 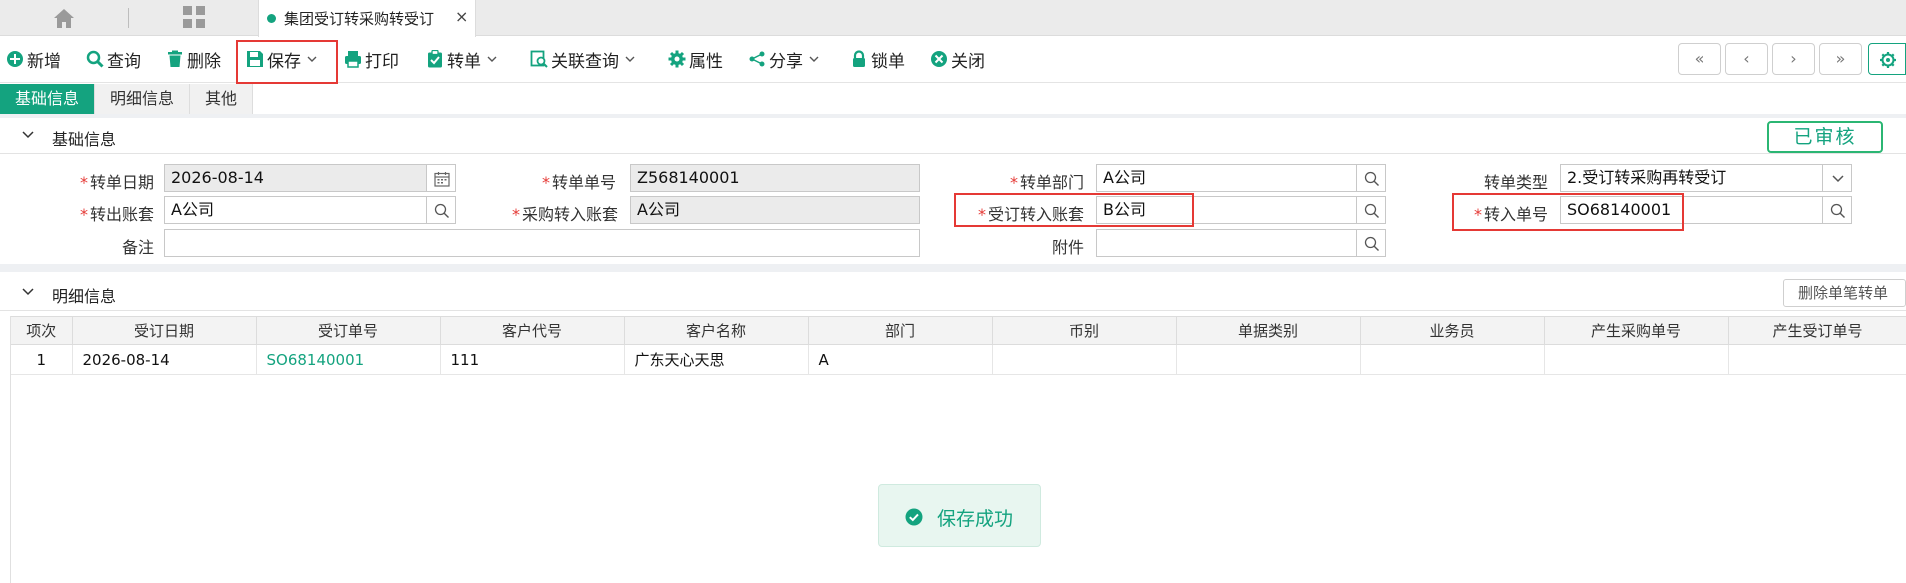 I want to click on attachment-field, so click(x=1227, y=243).